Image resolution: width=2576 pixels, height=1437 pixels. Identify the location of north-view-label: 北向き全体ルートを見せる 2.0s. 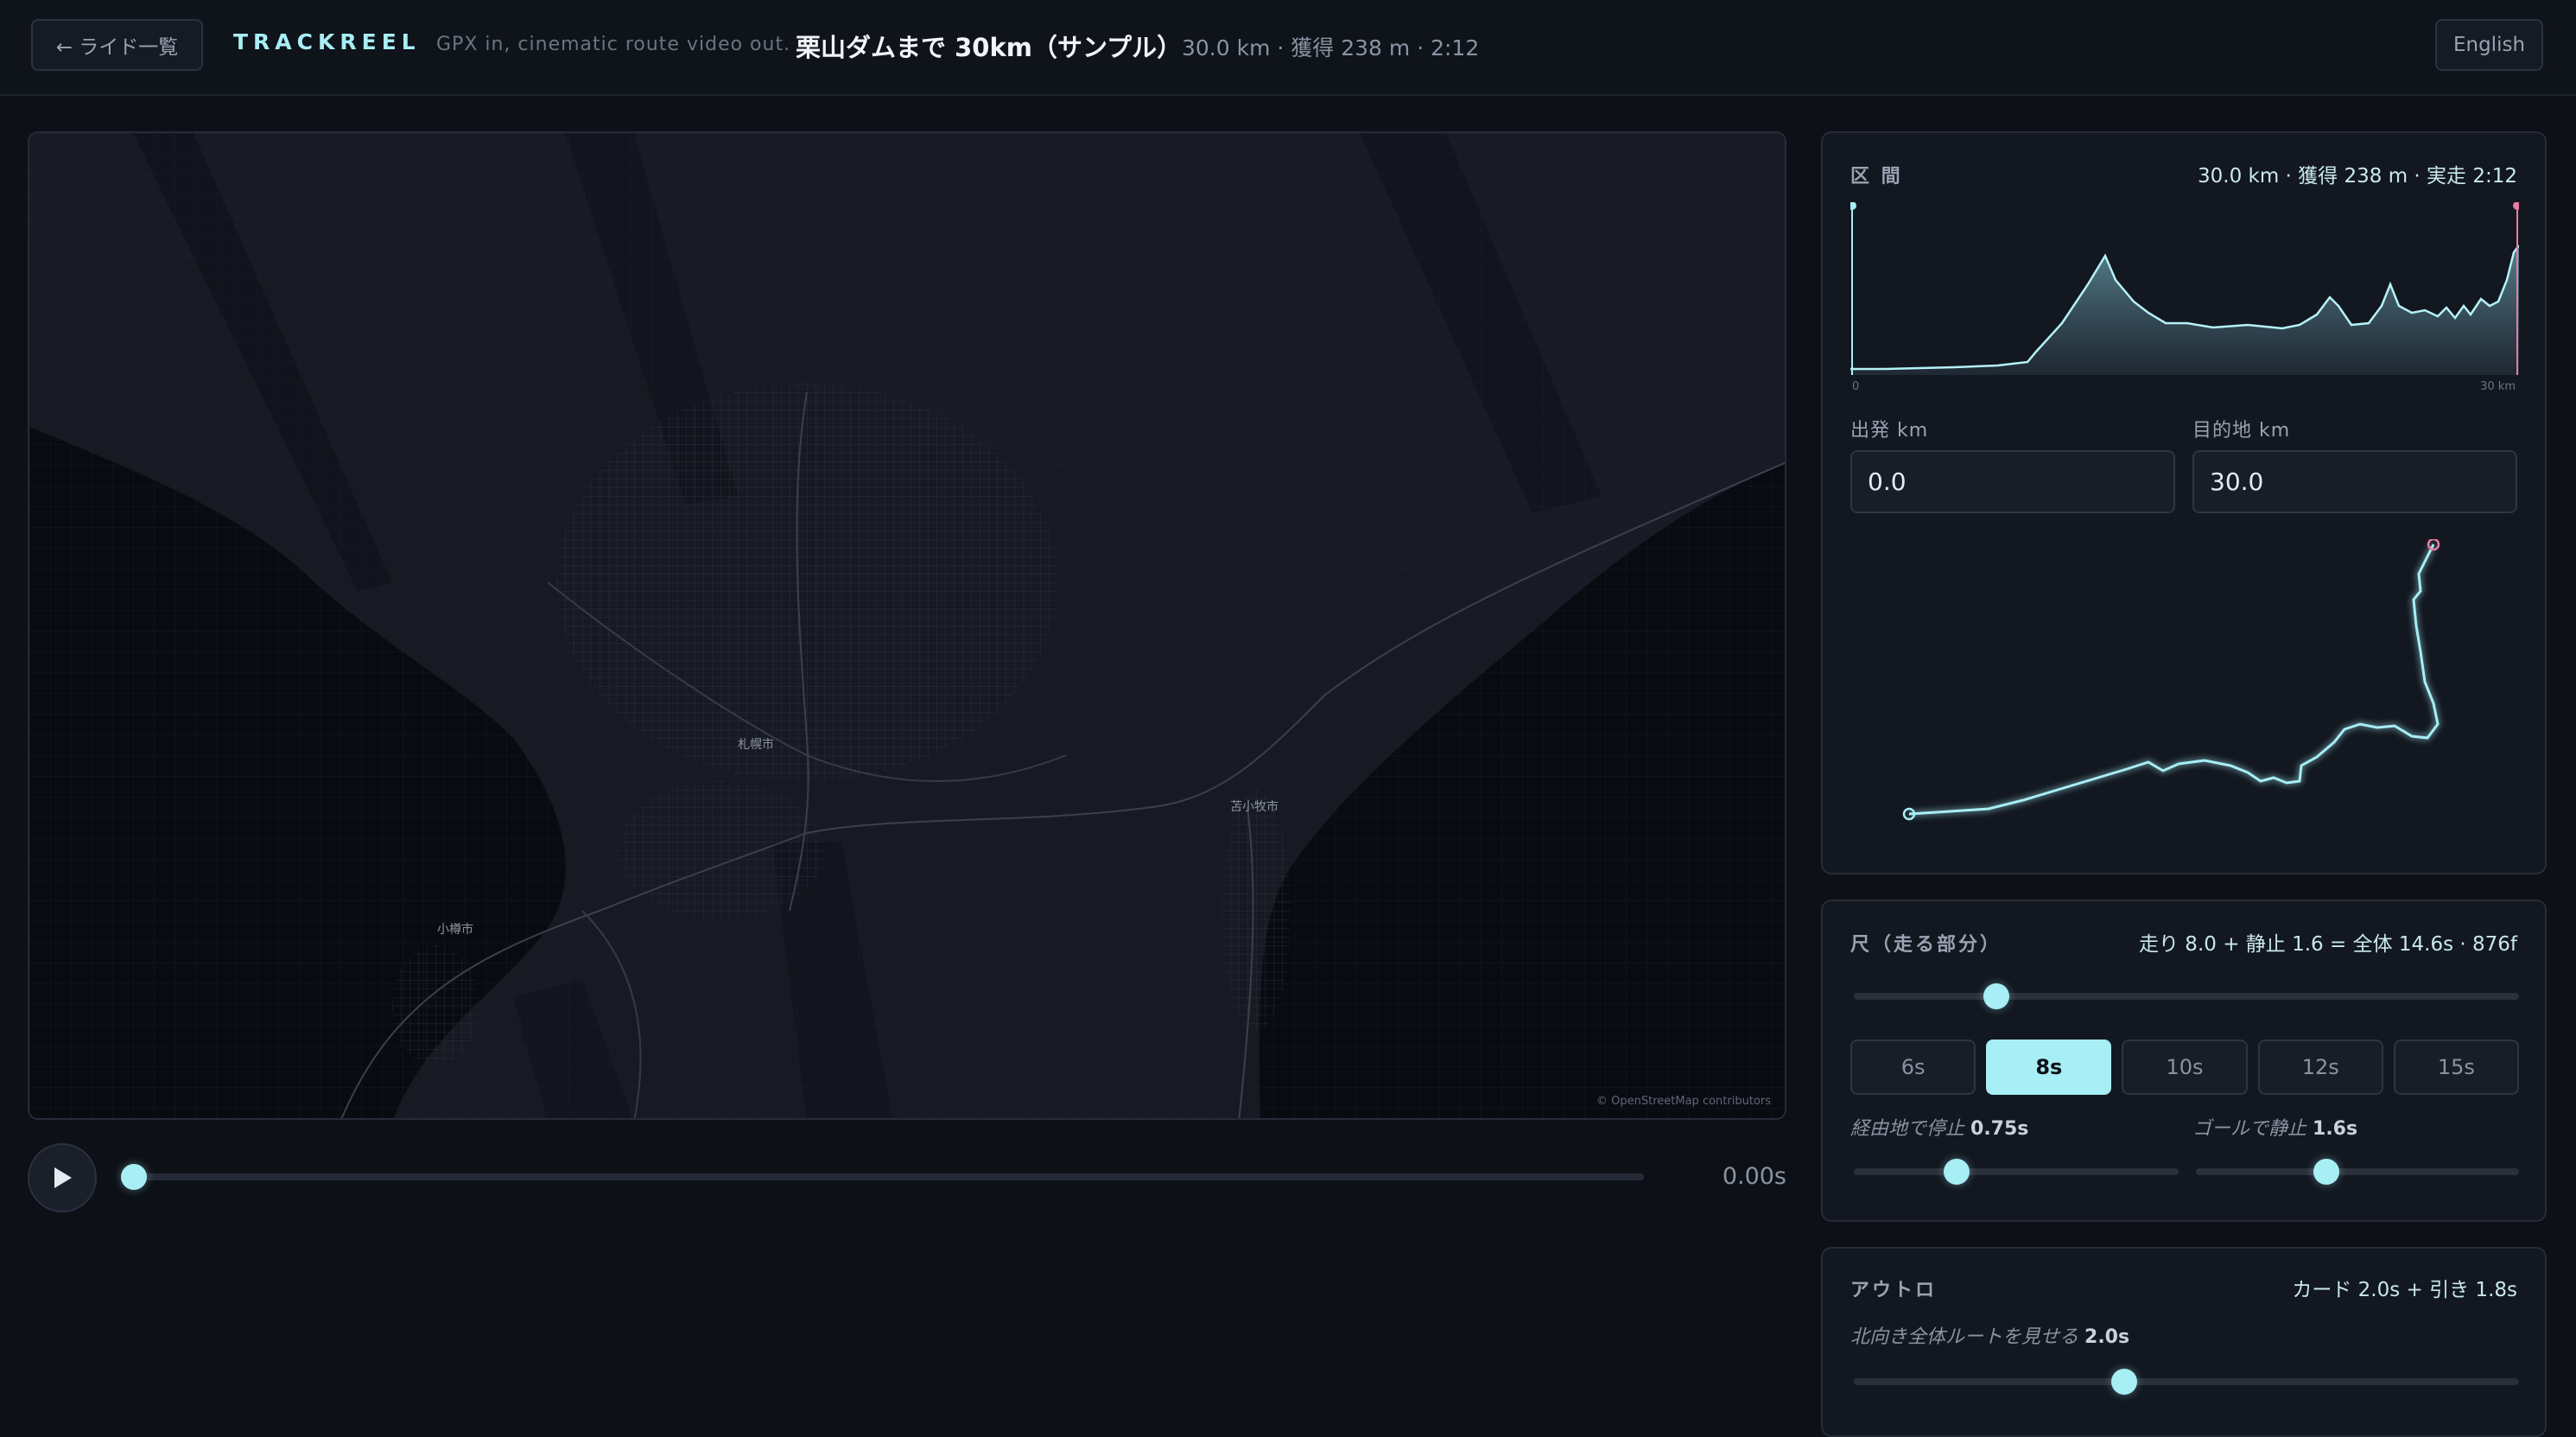
(1990, 1337).